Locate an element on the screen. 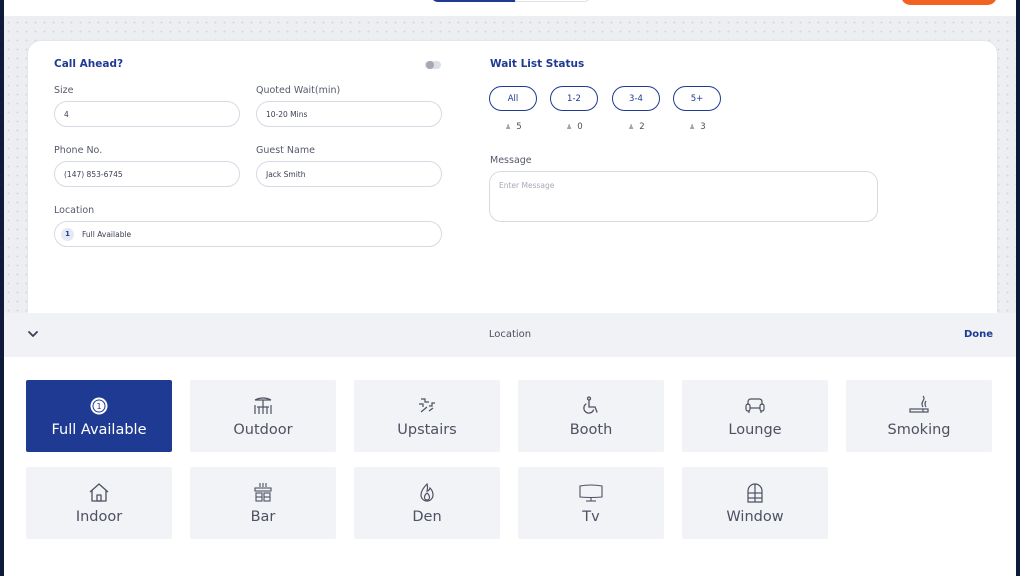 The height and width of the screenshot is (576, 1020). outdoor-table-icon is located at coordinates (263, 405).